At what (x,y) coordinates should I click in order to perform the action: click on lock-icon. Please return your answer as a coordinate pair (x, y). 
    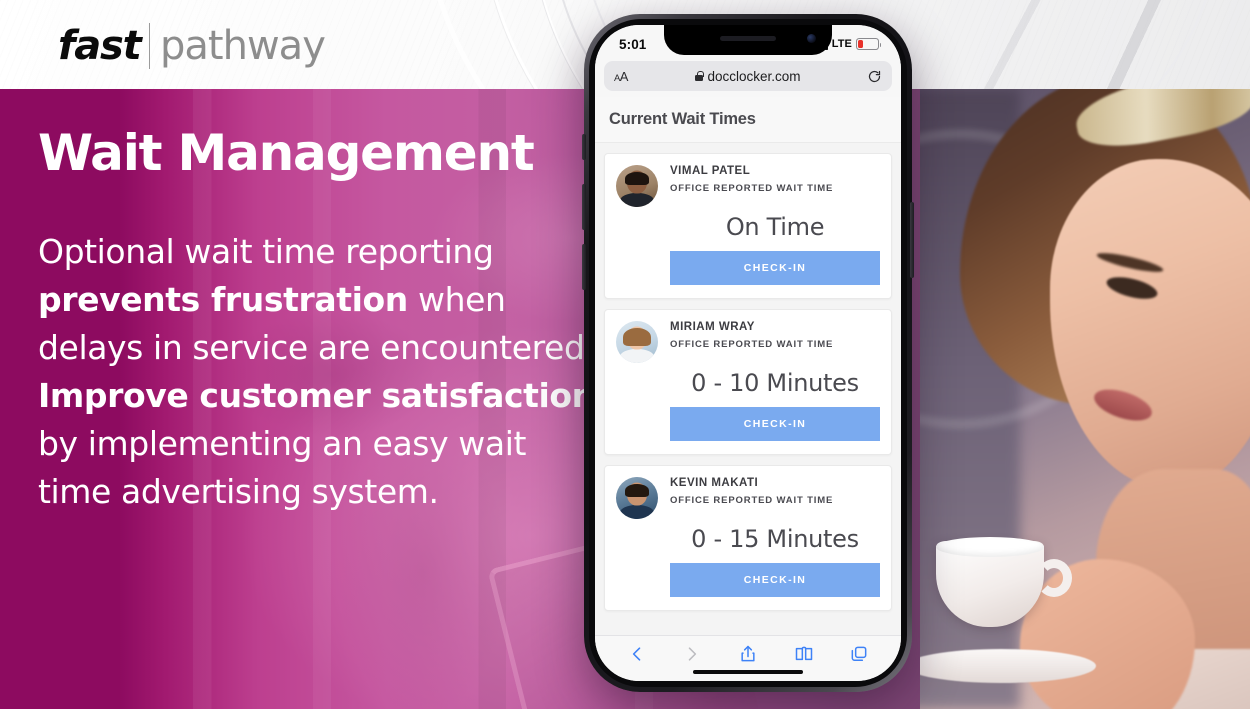
    Looking at the image, I should click on (699, 76).